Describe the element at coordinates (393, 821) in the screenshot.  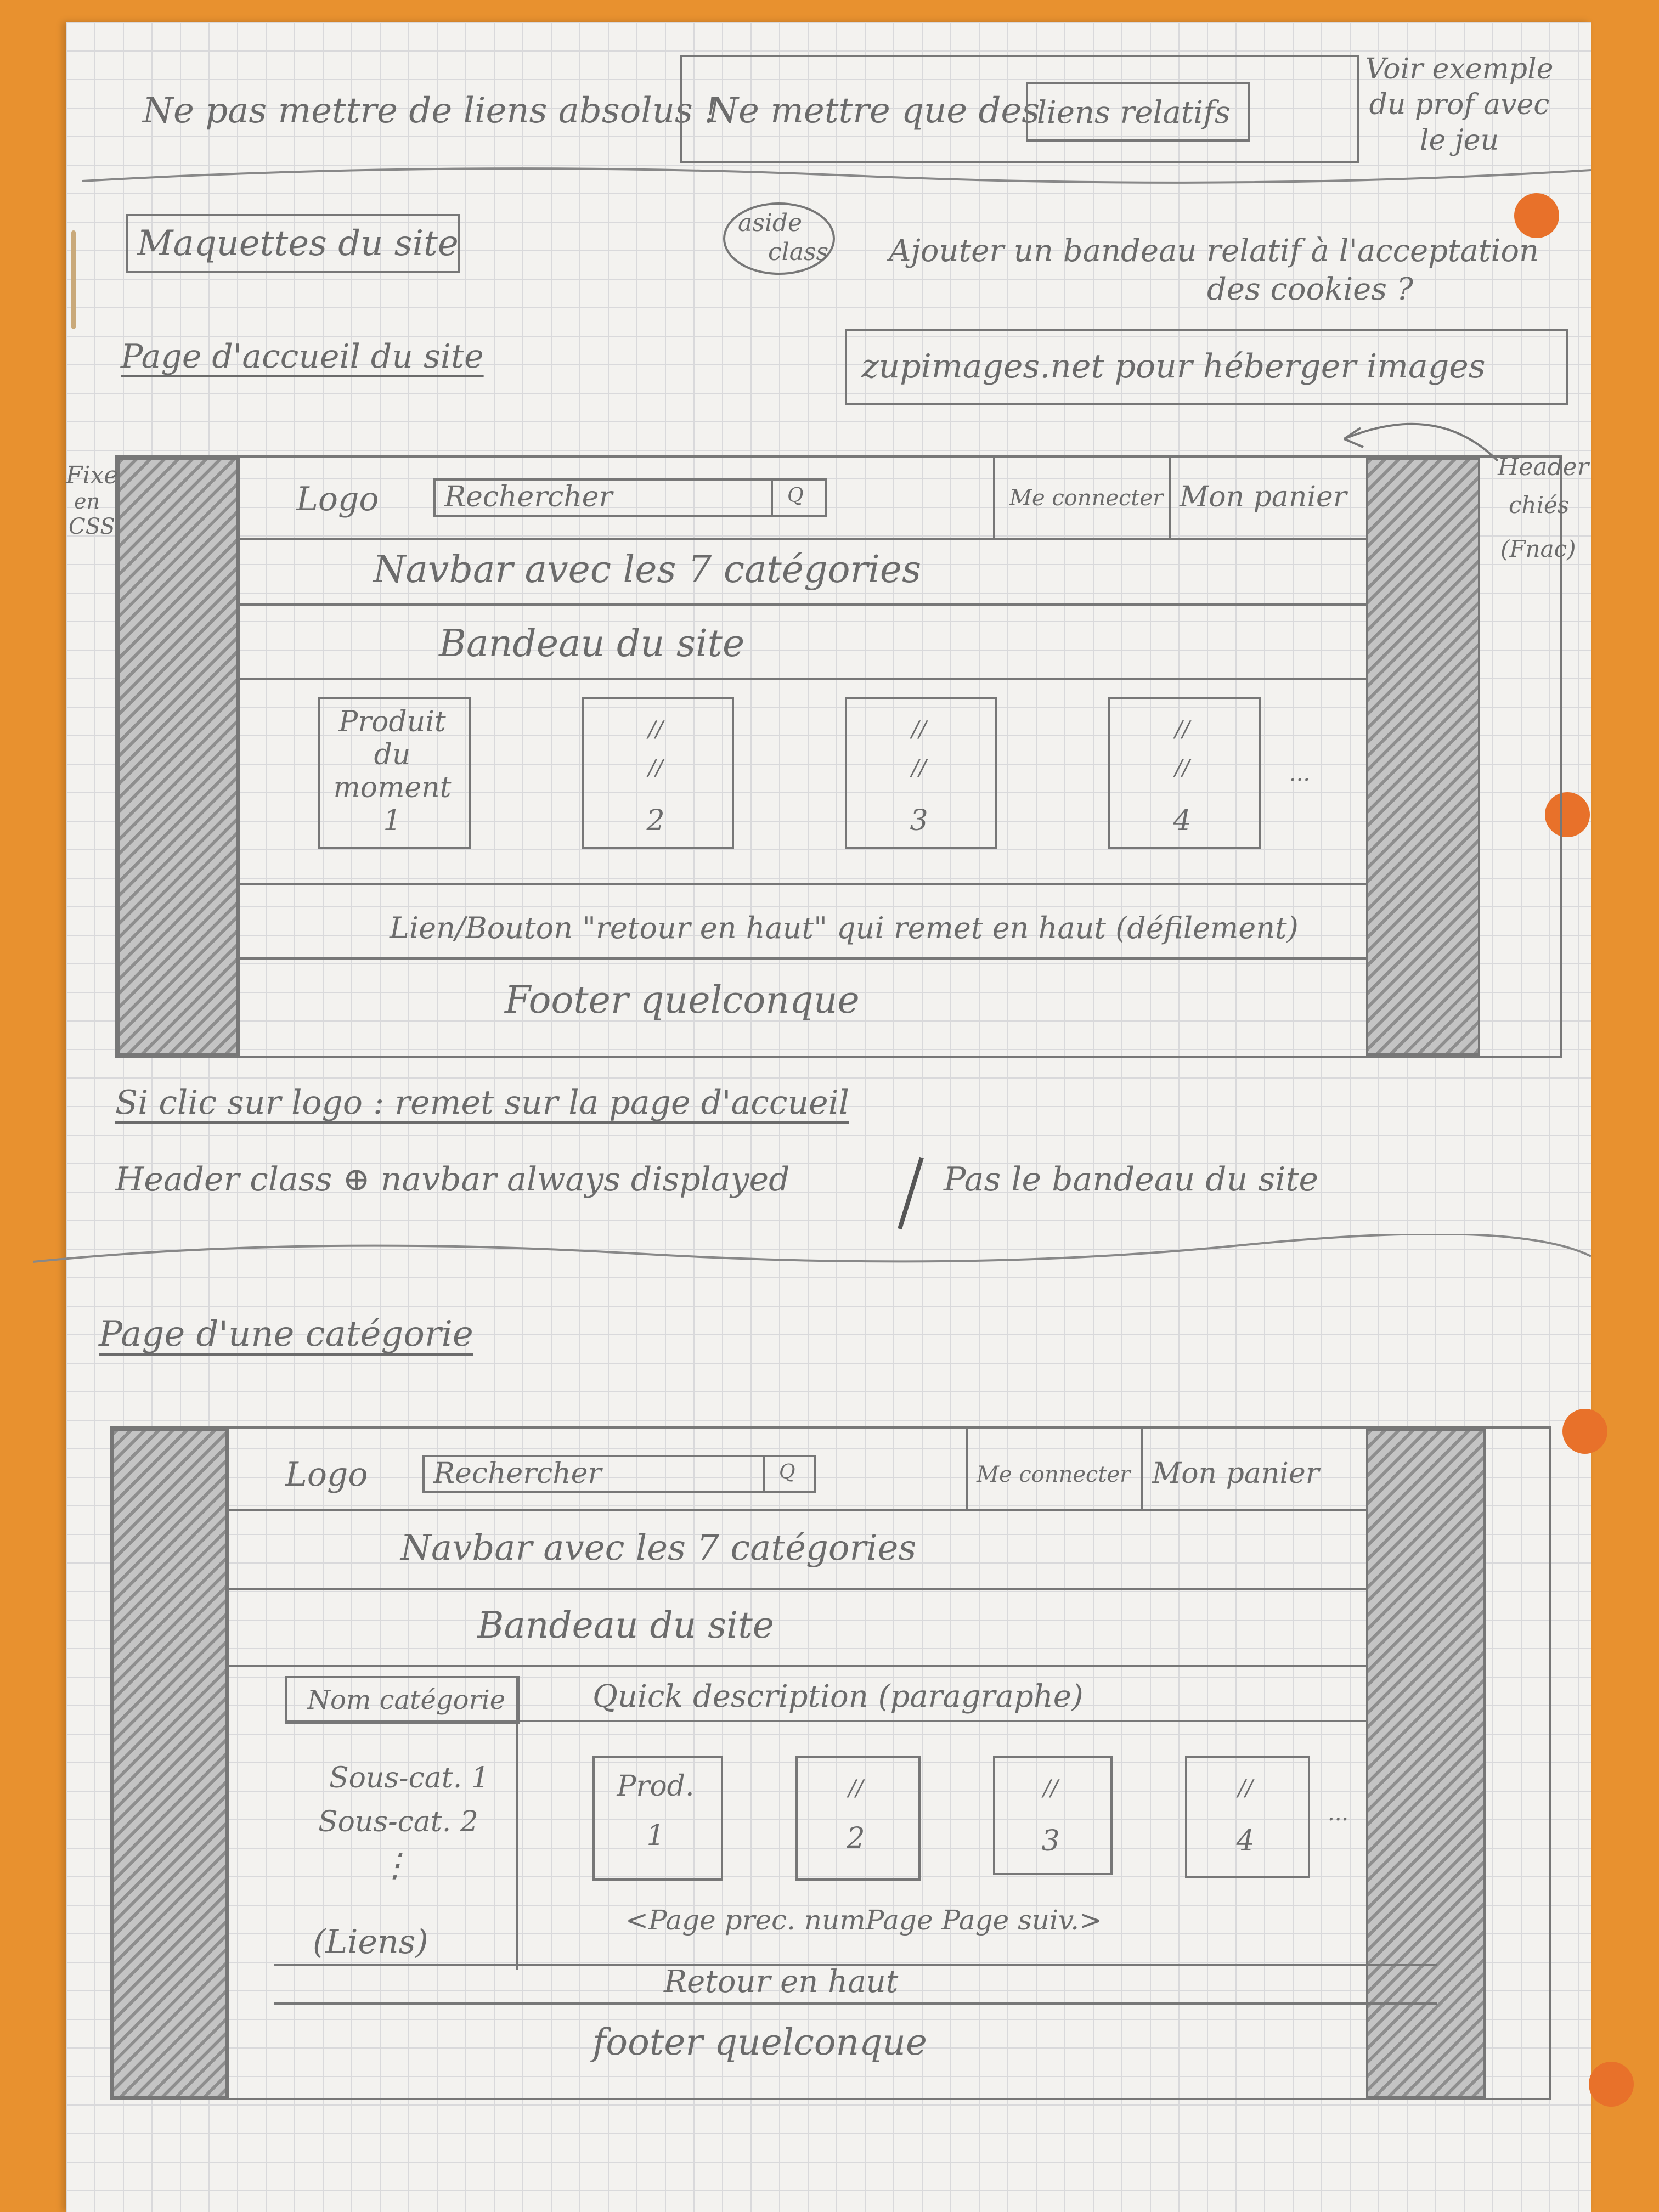
I see `product-1-number: 1` at that location.